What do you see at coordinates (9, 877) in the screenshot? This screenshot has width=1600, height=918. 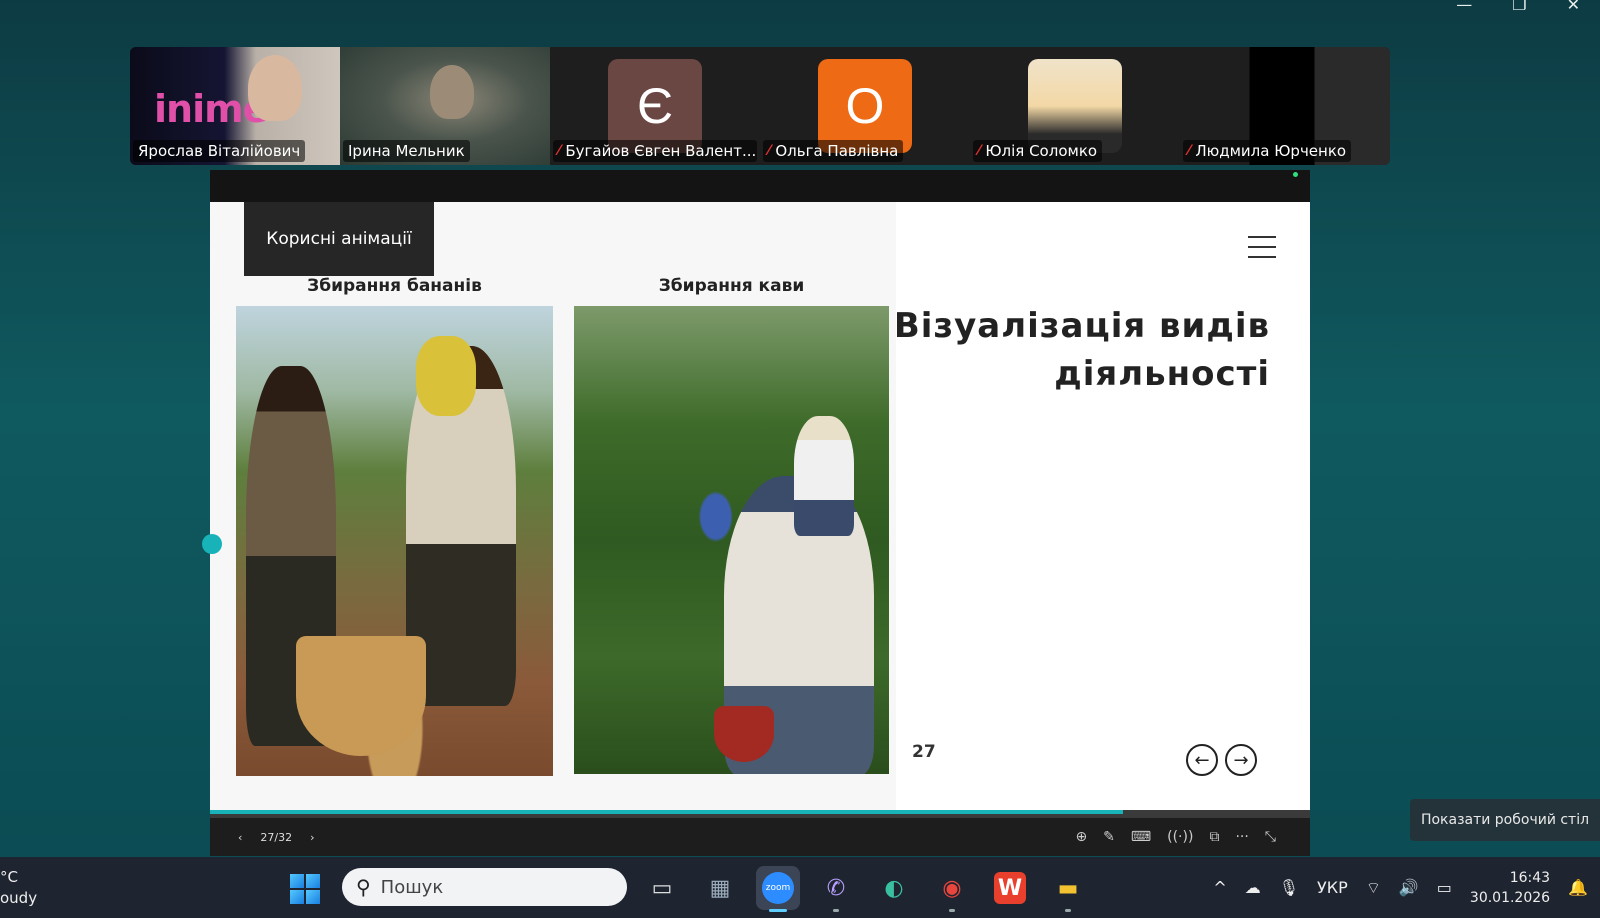 I see `weather-temp: °C` at bounding box center [9, 877].